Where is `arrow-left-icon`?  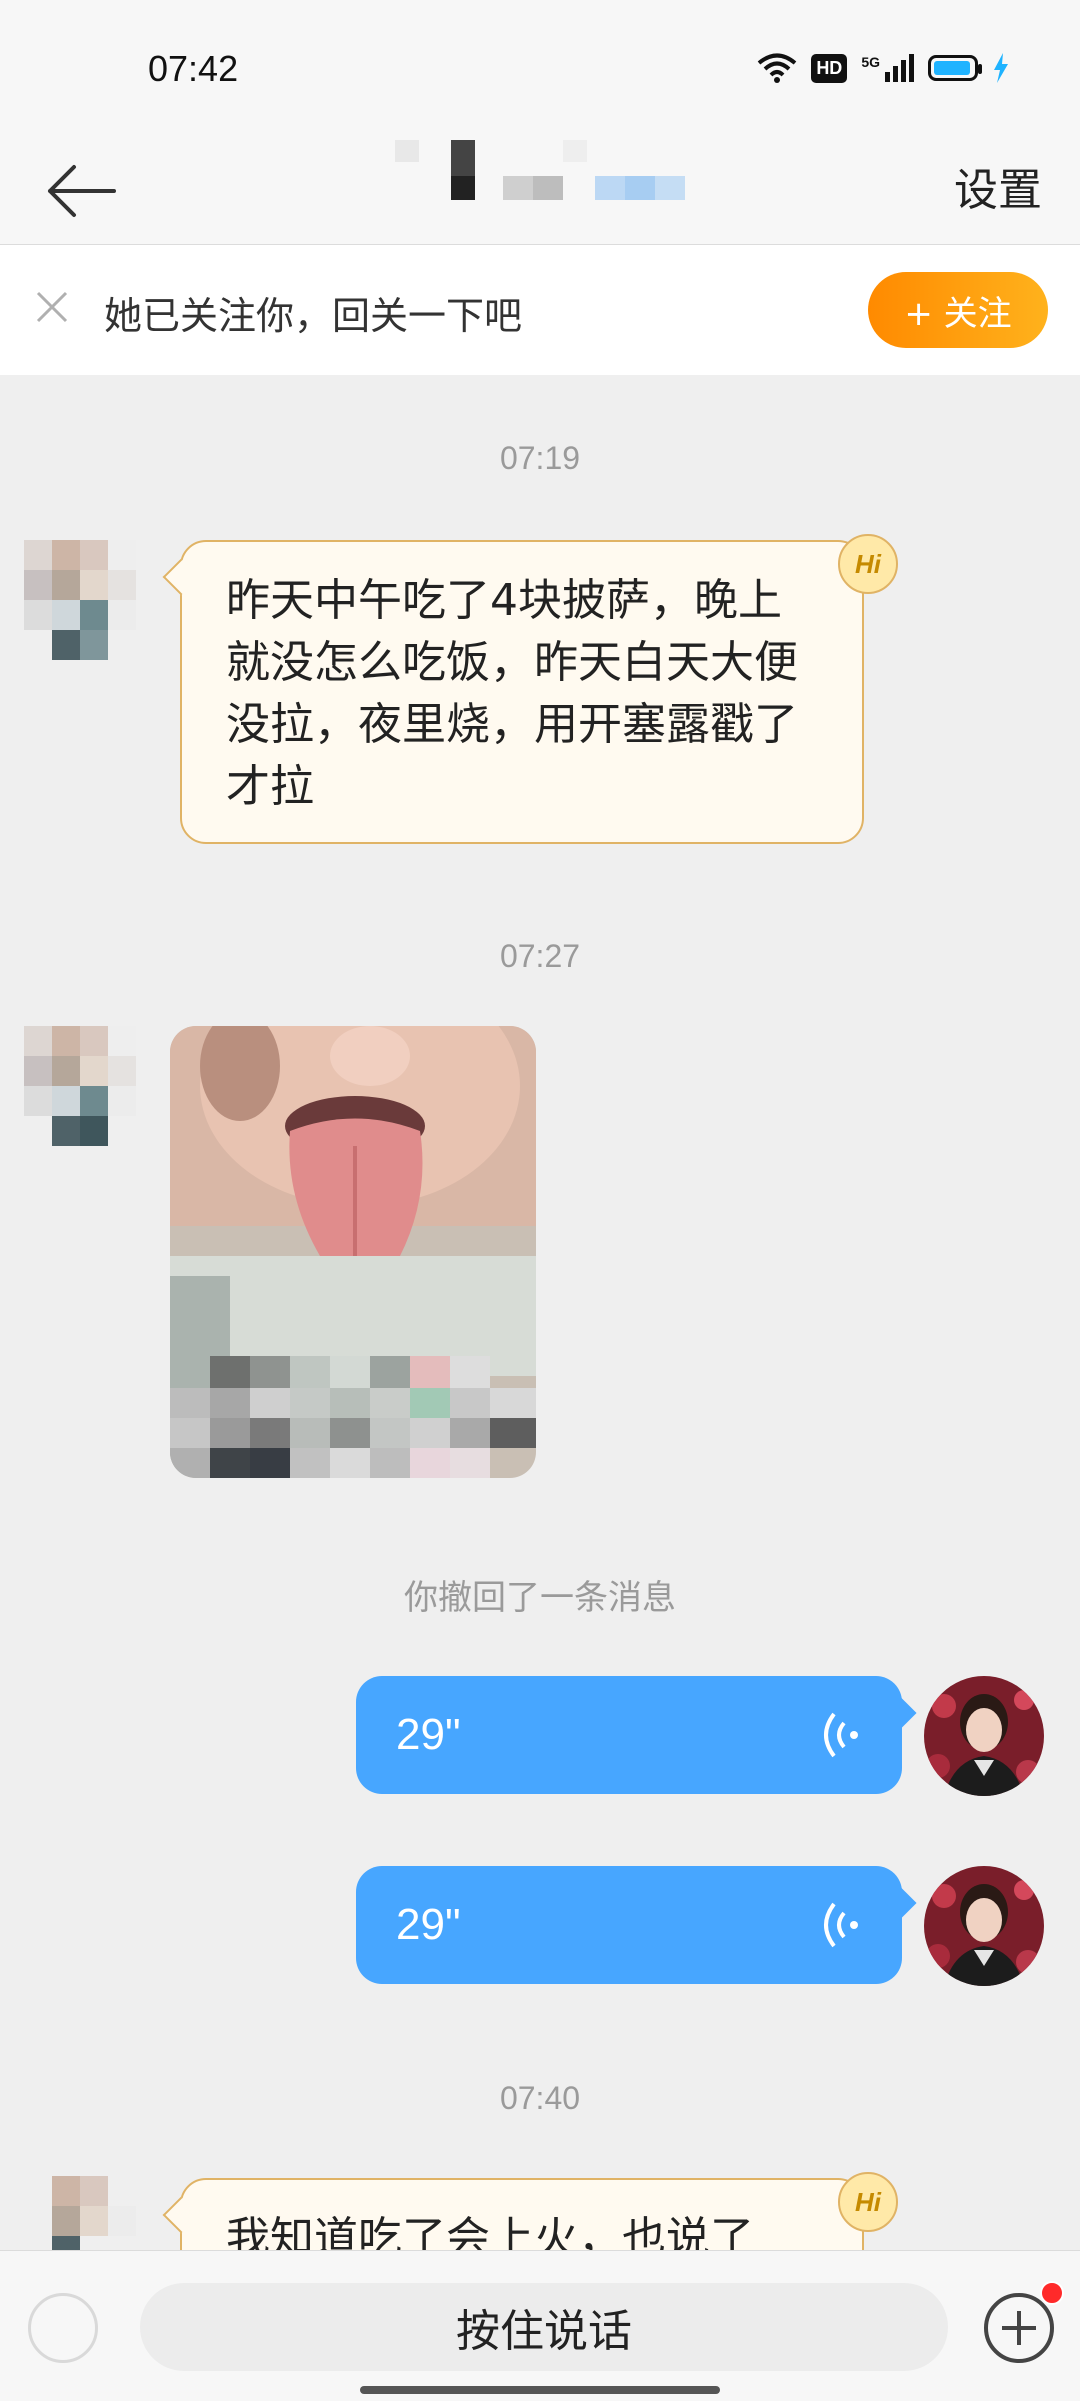
arrow-left-icon is located at coordinates (82, 191).